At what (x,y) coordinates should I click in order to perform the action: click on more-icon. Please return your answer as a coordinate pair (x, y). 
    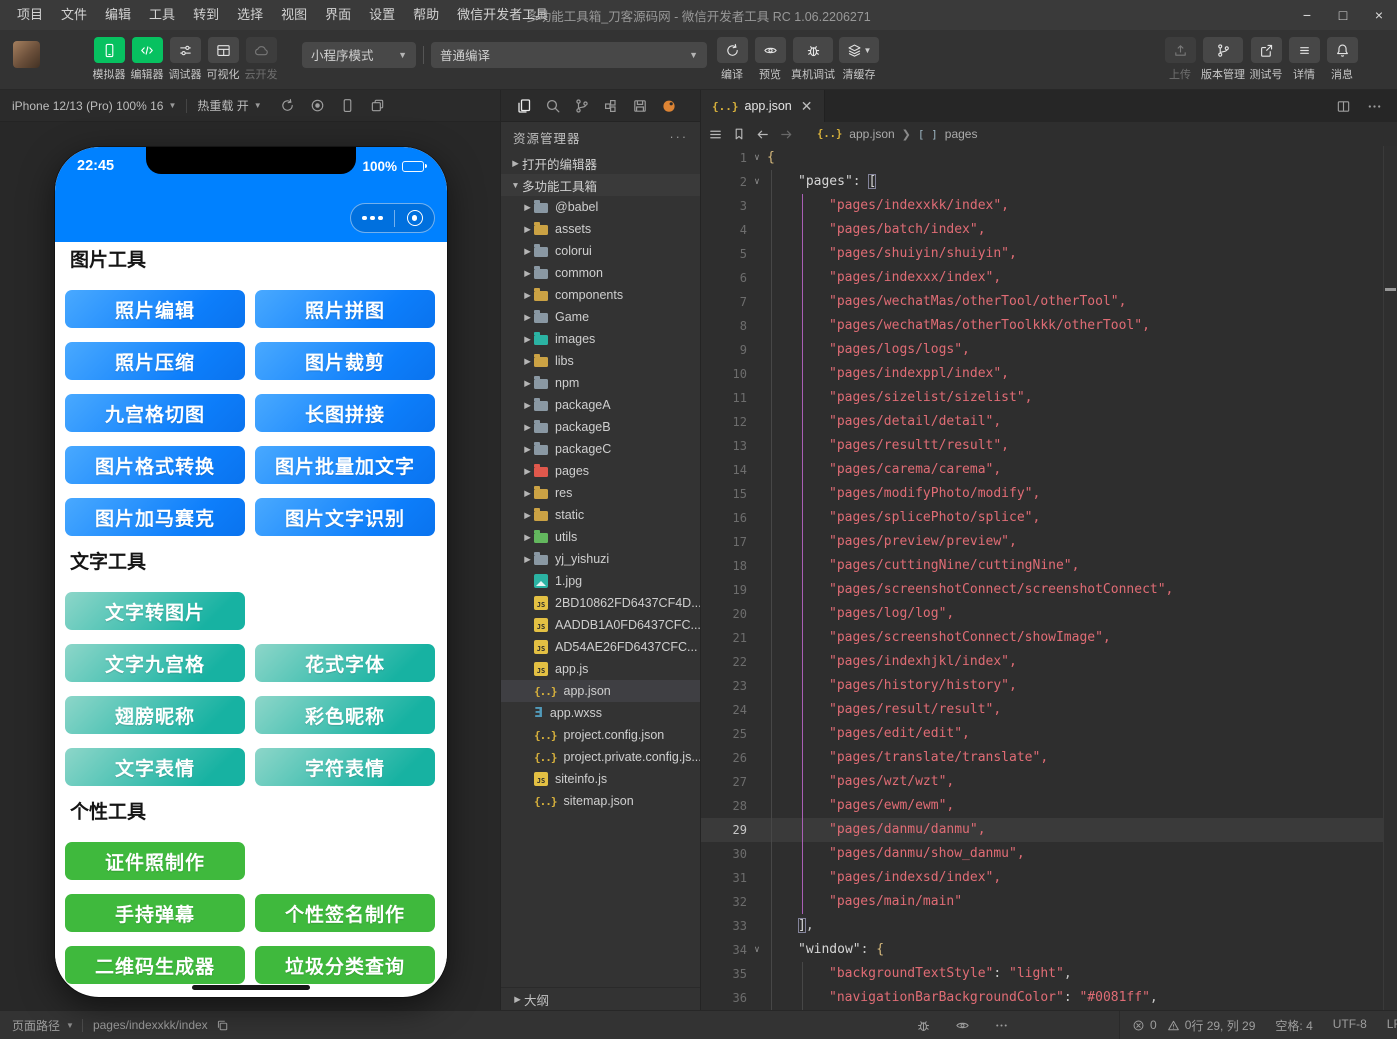
    Looking at the image, I should click on (1001, 1025).